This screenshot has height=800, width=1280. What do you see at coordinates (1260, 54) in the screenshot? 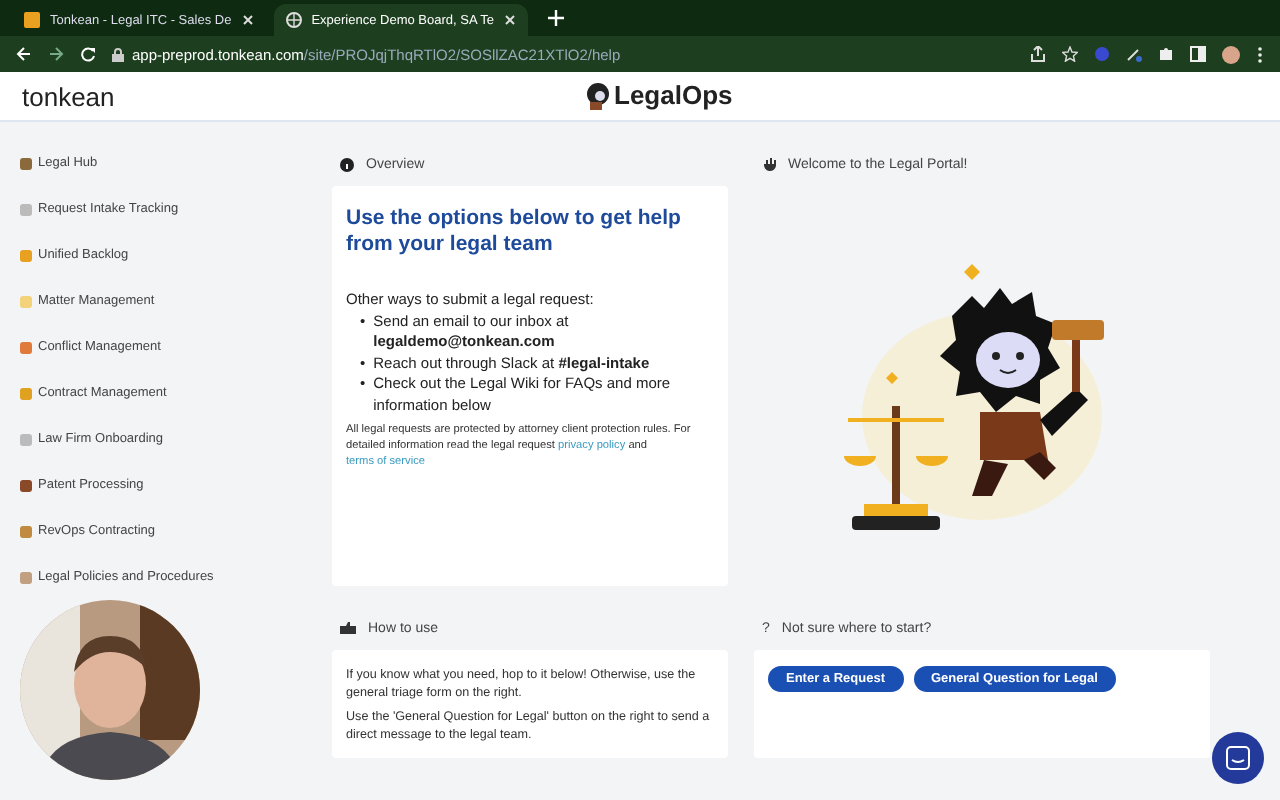
I see `menu-icon` at bounding box center [1260, 54].